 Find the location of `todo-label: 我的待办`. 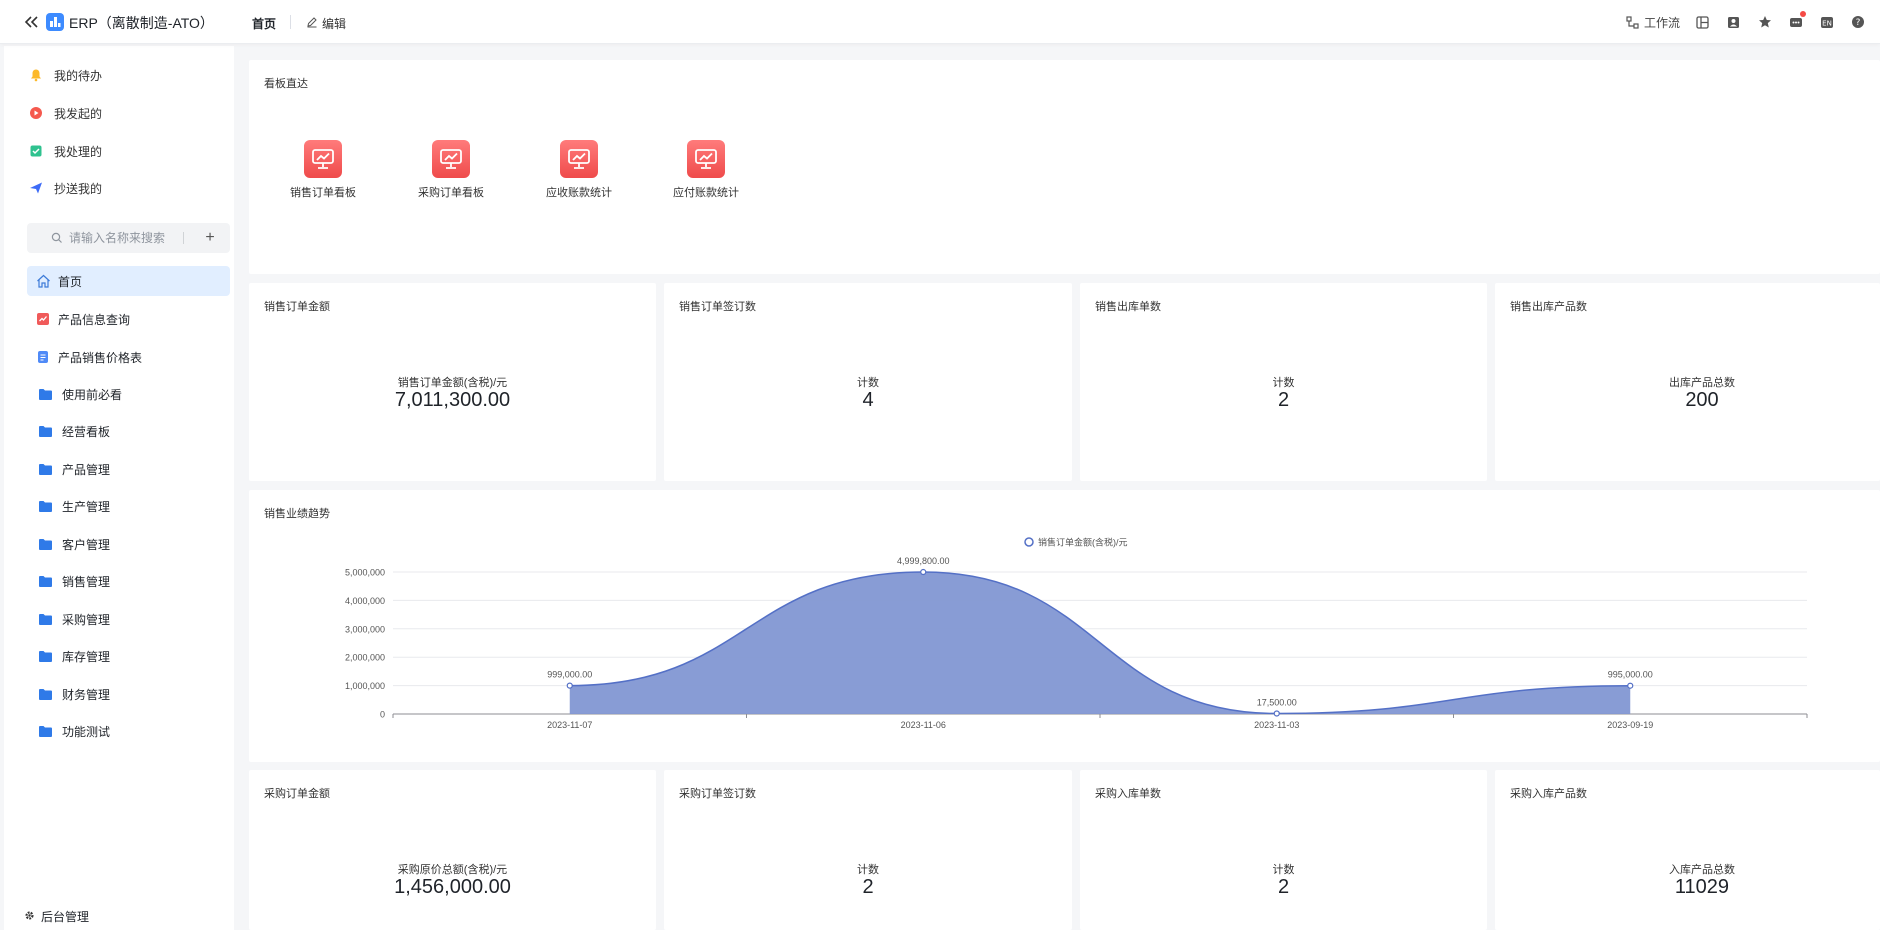

todo-label: 我的待办 is located at coordinates (78, 75).